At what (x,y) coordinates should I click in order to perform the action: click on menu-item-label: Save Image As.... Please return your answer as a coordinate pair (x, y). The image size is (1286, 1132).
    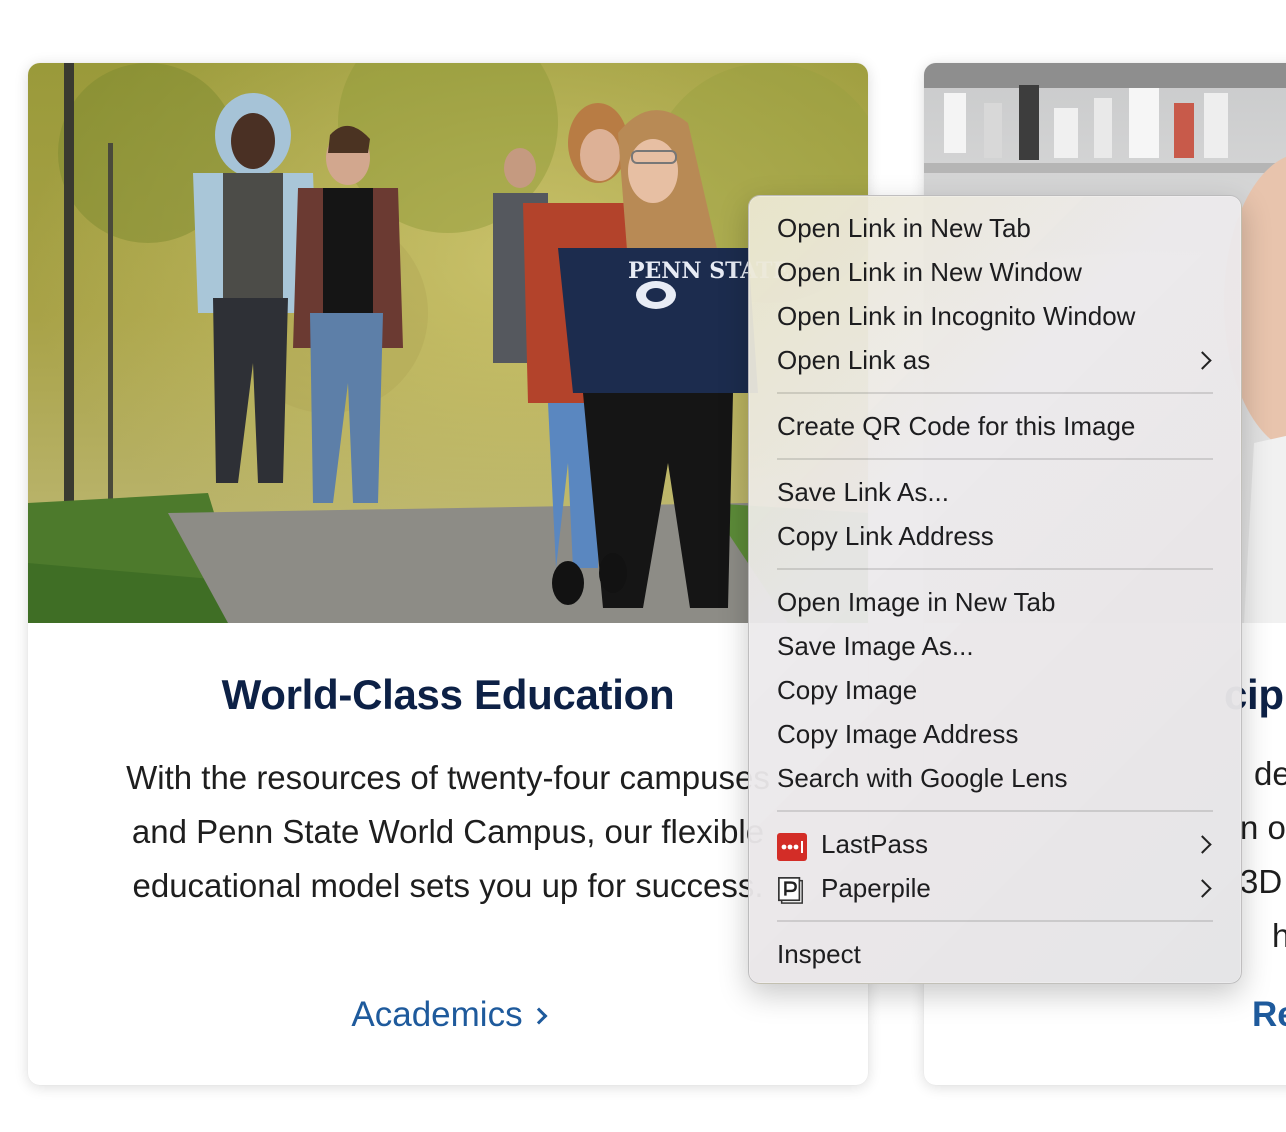
    Looking at the image, I should click on (875, 646).